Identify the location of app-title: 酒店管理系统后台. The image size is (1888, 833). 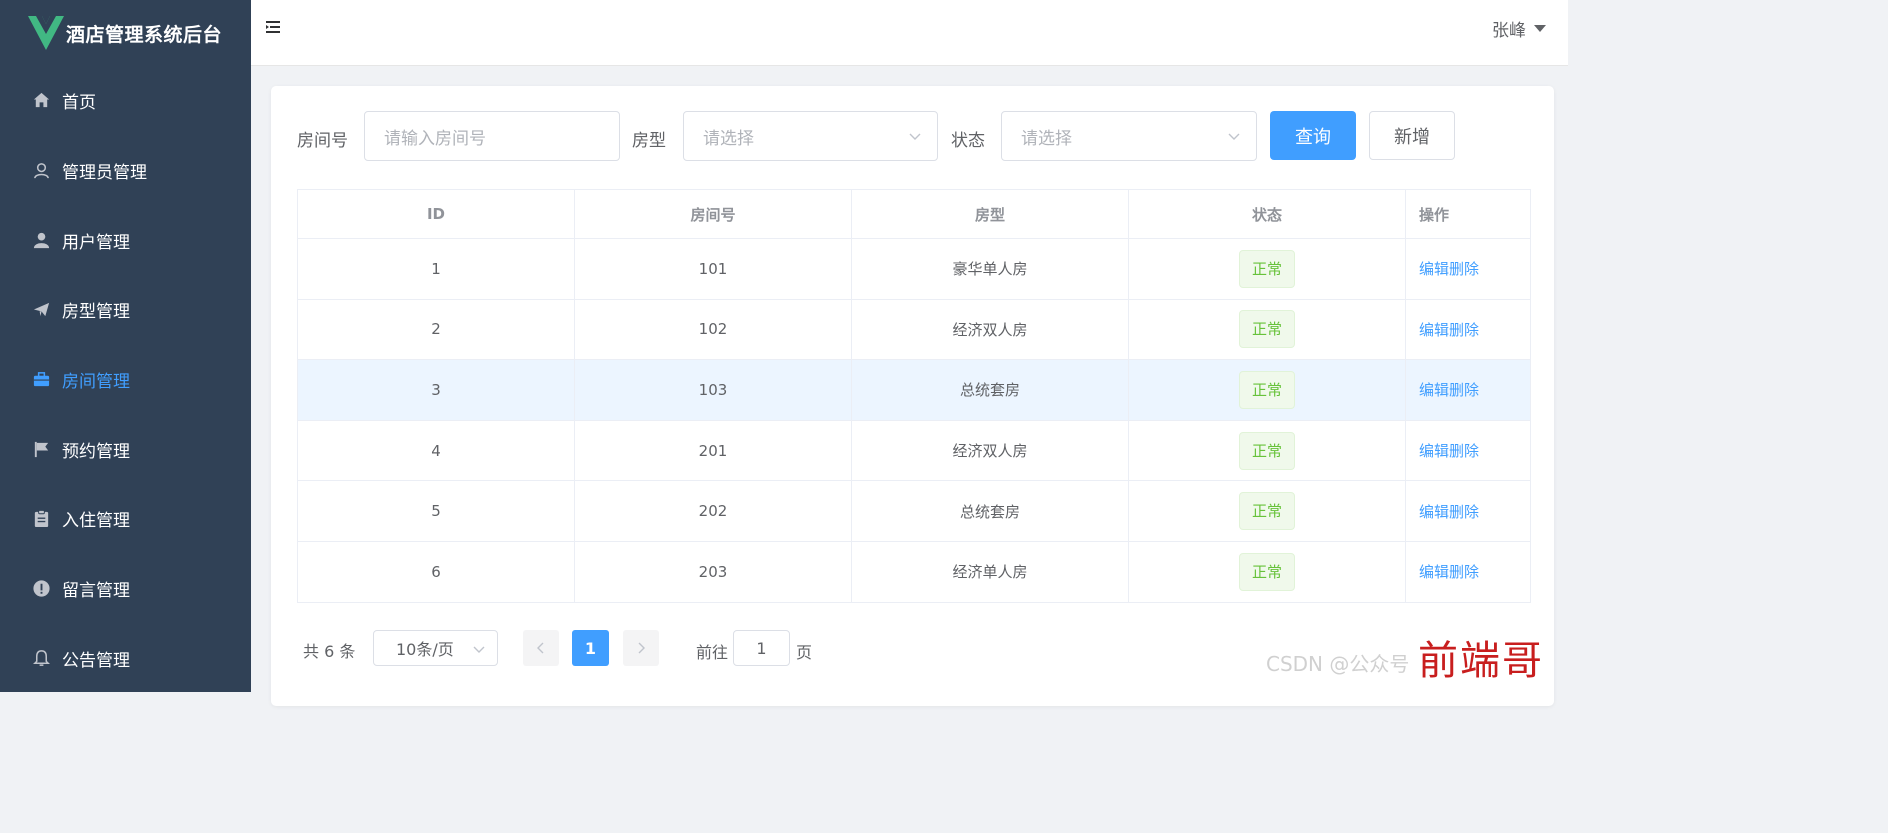
(144, 34).